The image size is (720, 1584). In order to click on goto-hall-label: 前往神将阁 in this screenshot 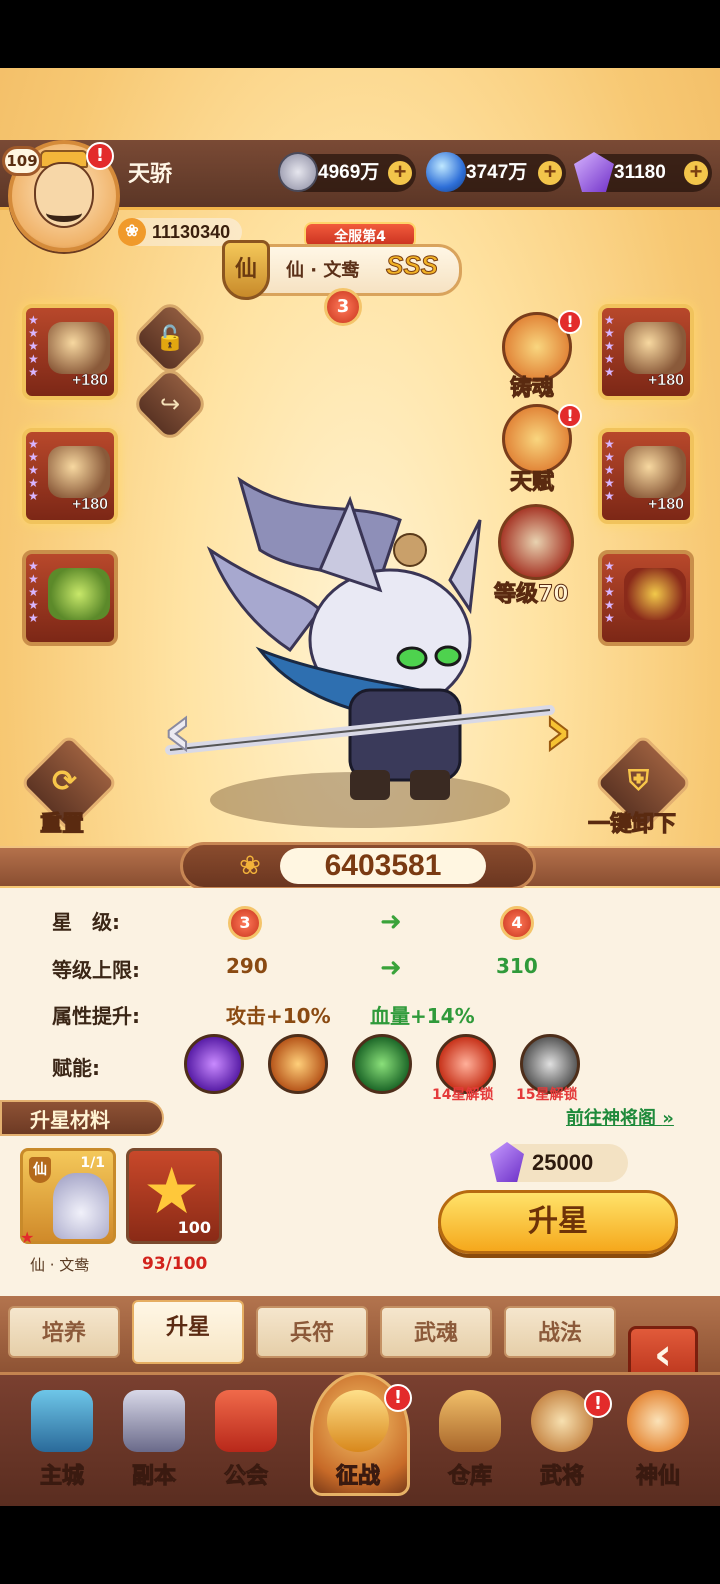, I will do `click(611, 1118)`.